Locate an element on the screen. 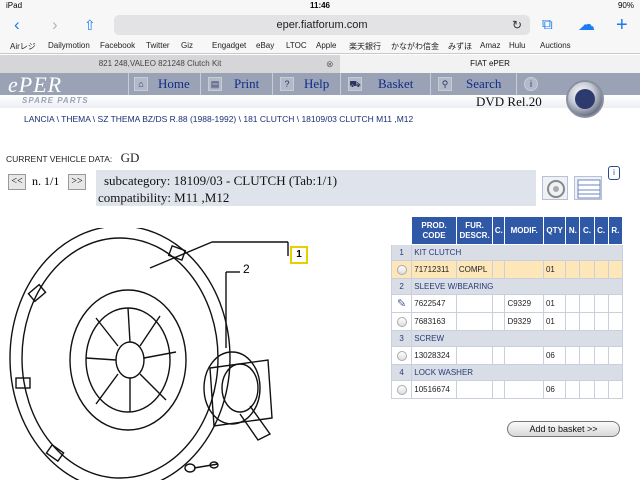 The image size is (640, 480). clutch-thumbnail-icon is located at coordinates (555, 188).